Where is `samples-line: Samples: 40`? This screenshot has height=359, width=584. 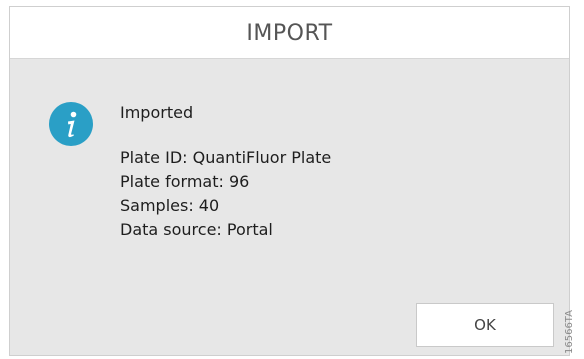
samples-line: Samples: 40 is located at coordinates (170, 205).